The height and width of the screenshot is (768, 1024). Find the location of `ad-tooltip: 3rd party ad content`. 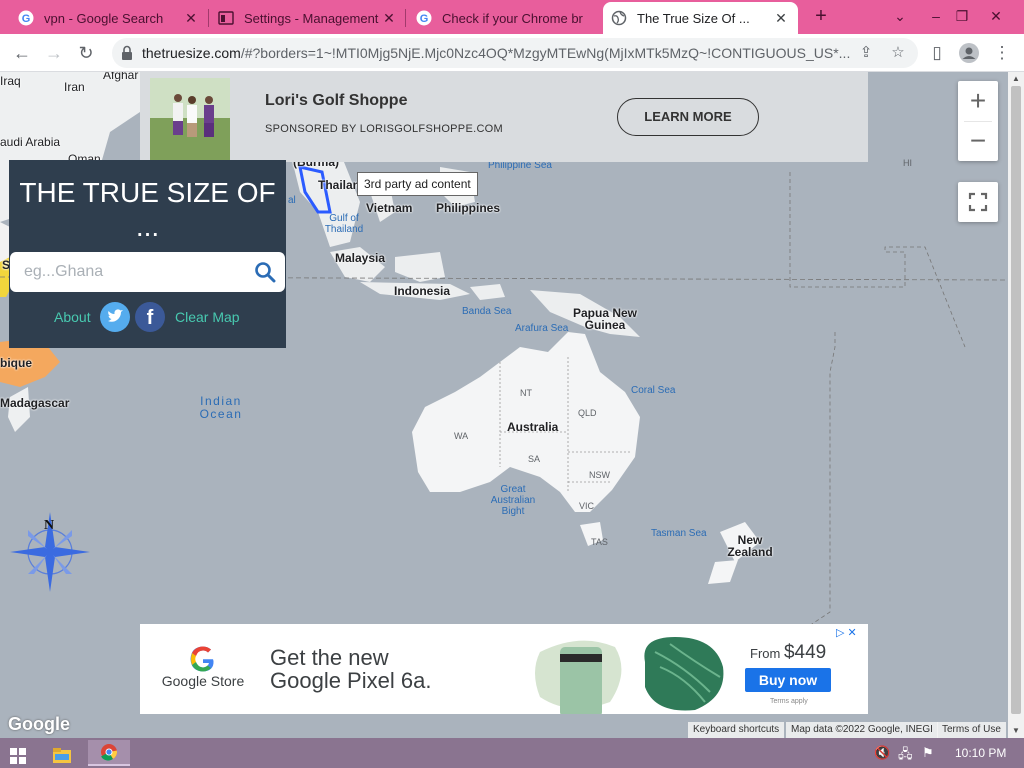

ad-tooltip: 3rd party ad content is located at coordinates (417, 184).